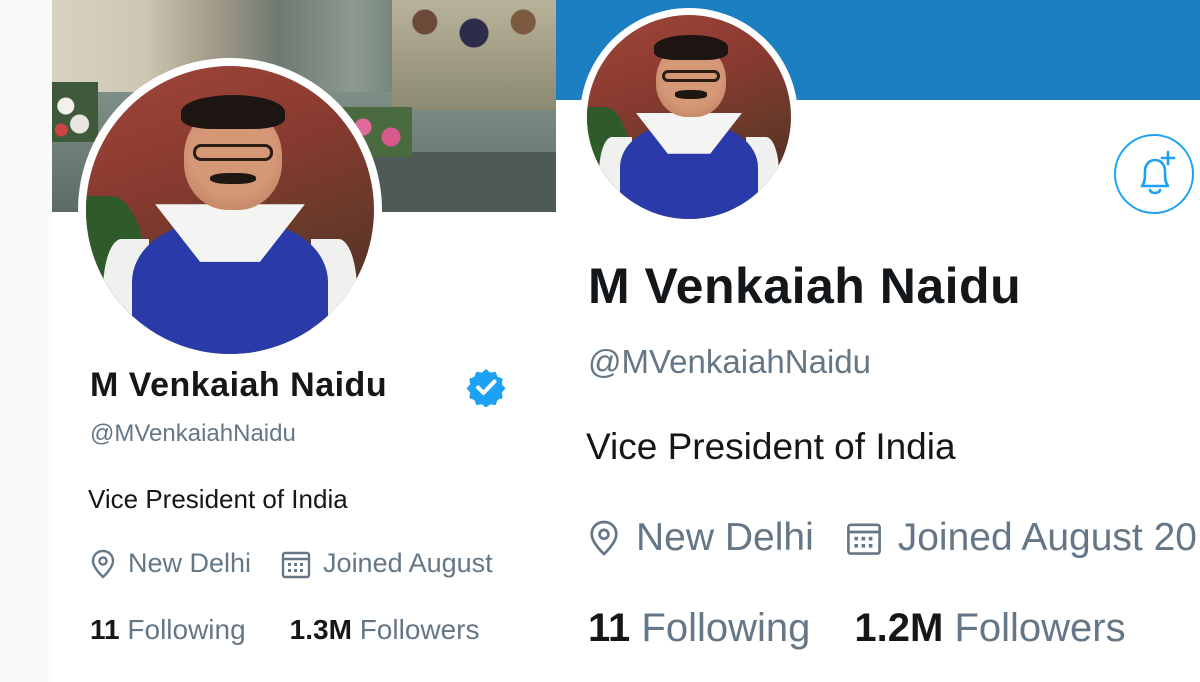  I want to click on profile-meta: New Delhi Joined August 20, so click(892, 538).